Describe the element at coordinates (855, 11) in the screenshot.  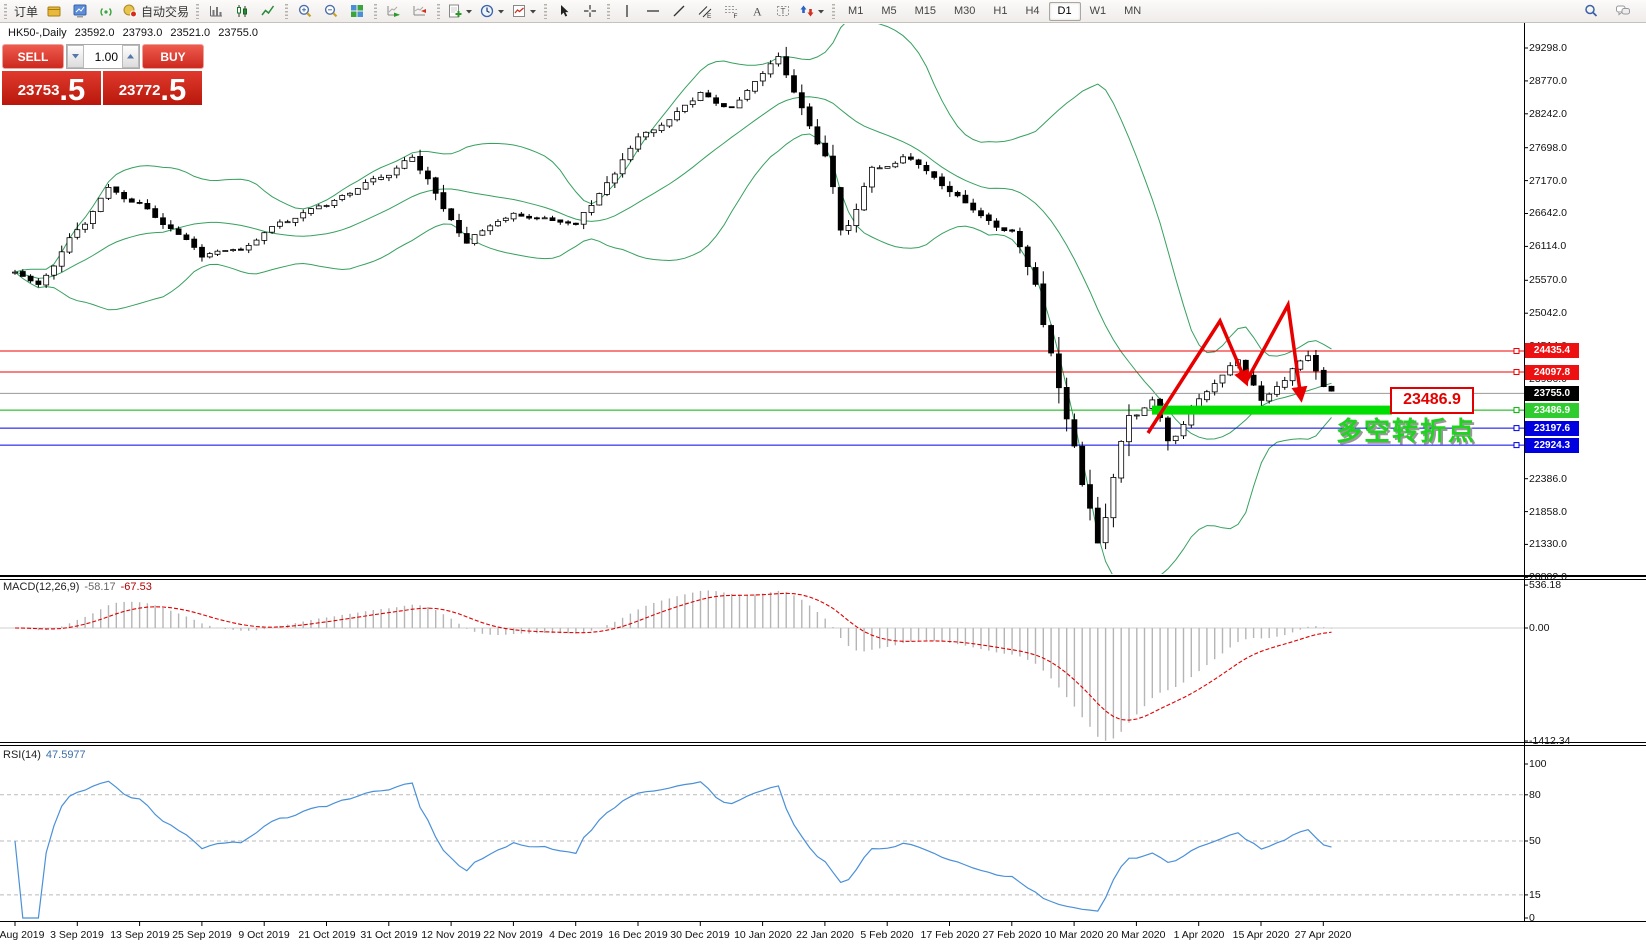
I see `timeframe-m1-button: M1` at that location.